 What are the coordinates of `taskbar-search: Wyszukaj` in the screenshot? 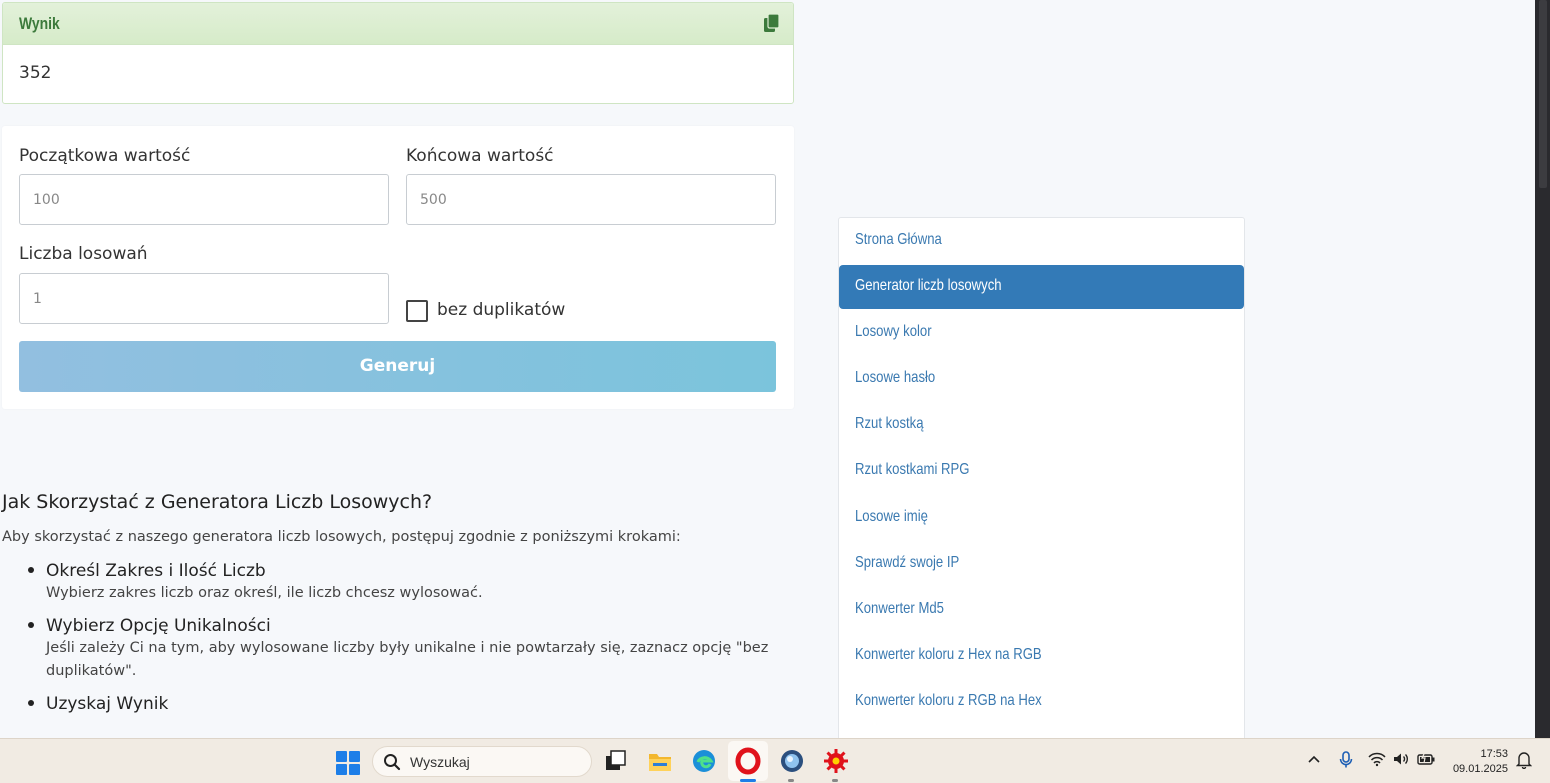 It's located at (482, 761).